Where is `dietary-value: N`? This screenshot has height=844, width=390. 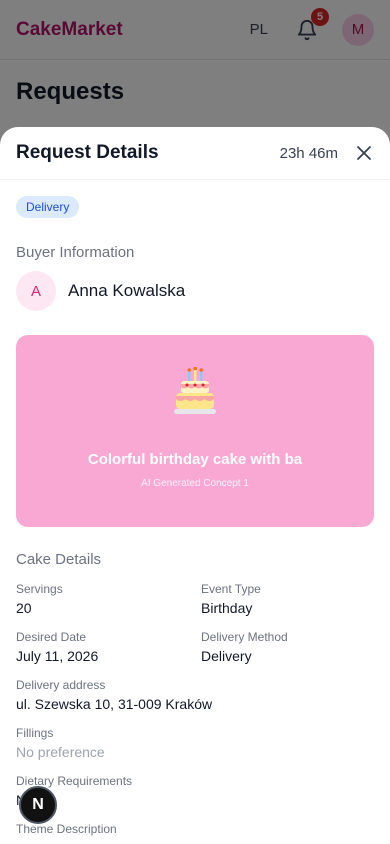 dietary-value: N is located at coordinates (195, 800).